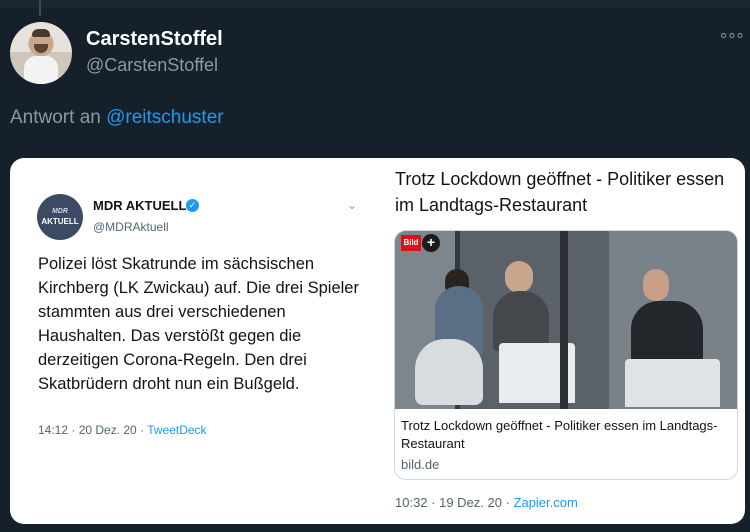 The width and height of the screenshot is (750, 532). I want to click on verified-badge-icon: ✓, so click(192, 205).